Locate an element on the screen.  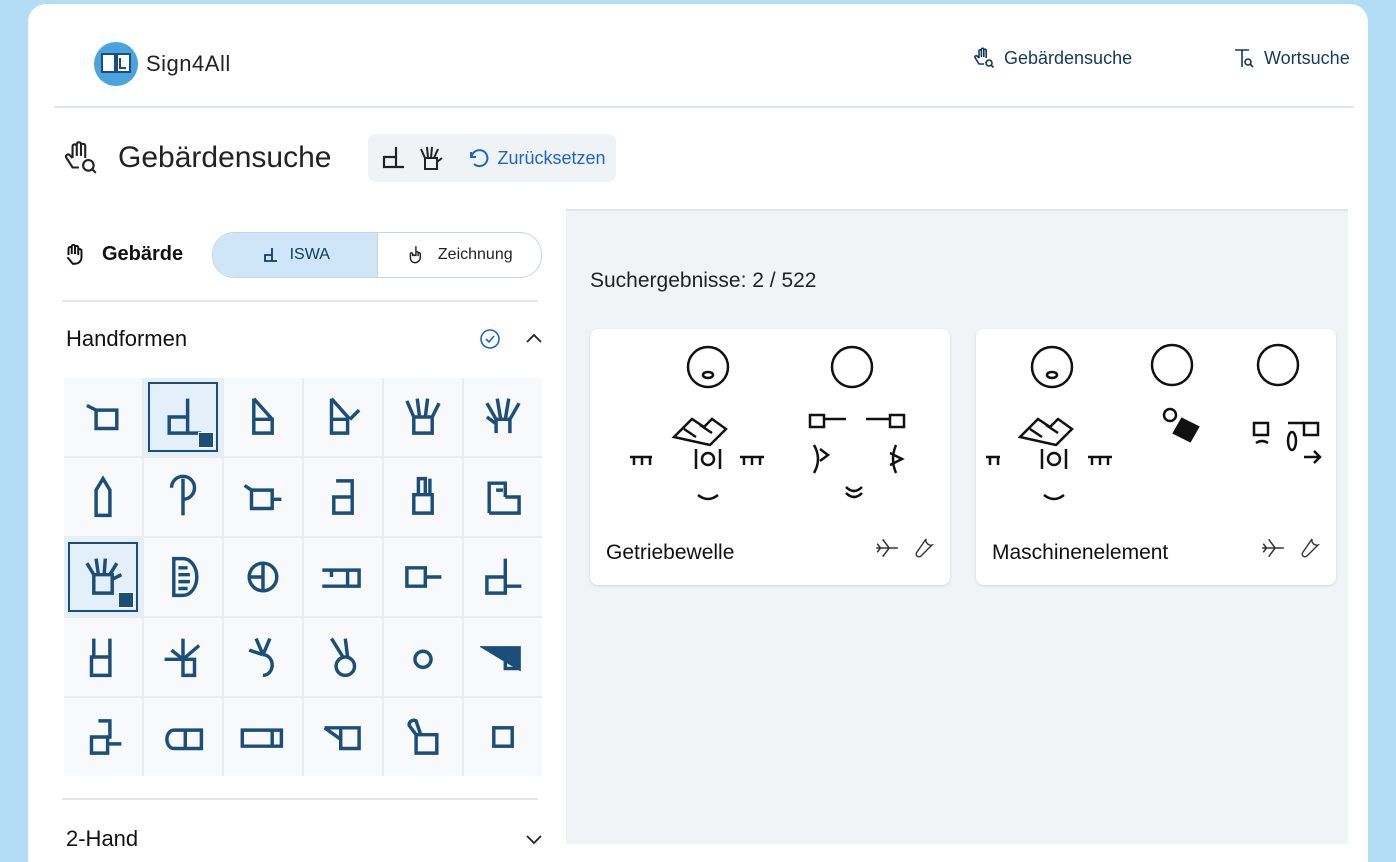
active-filter-chips: Zurücksetzen is located at coordinates (491, 158).